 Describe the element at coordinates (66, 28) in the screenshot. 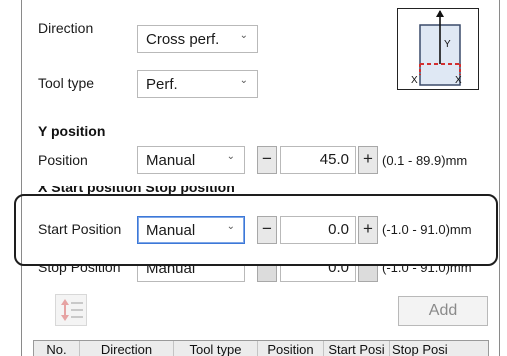

I see `direction-label: Direction` at that location.